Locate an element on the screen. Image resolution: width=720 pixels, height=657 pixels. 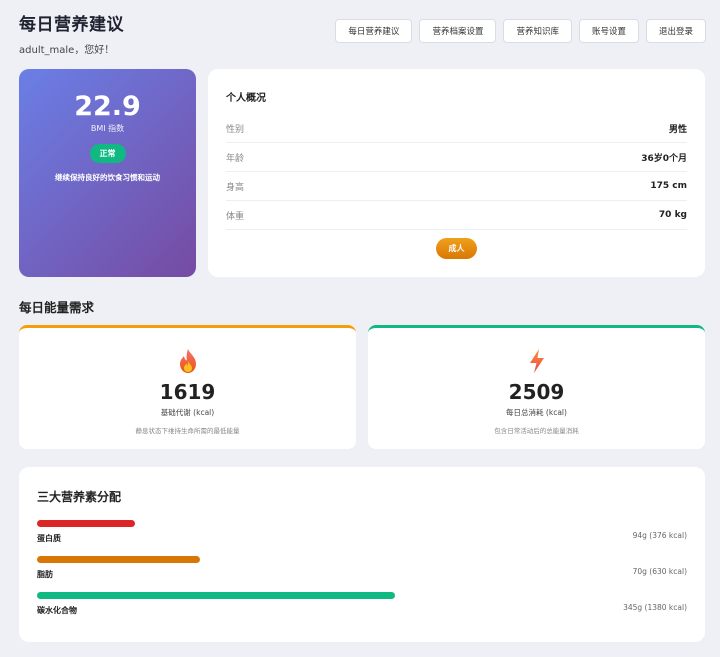
energy-section-title: 每日能量需求 is located at coordinates (57, 307).